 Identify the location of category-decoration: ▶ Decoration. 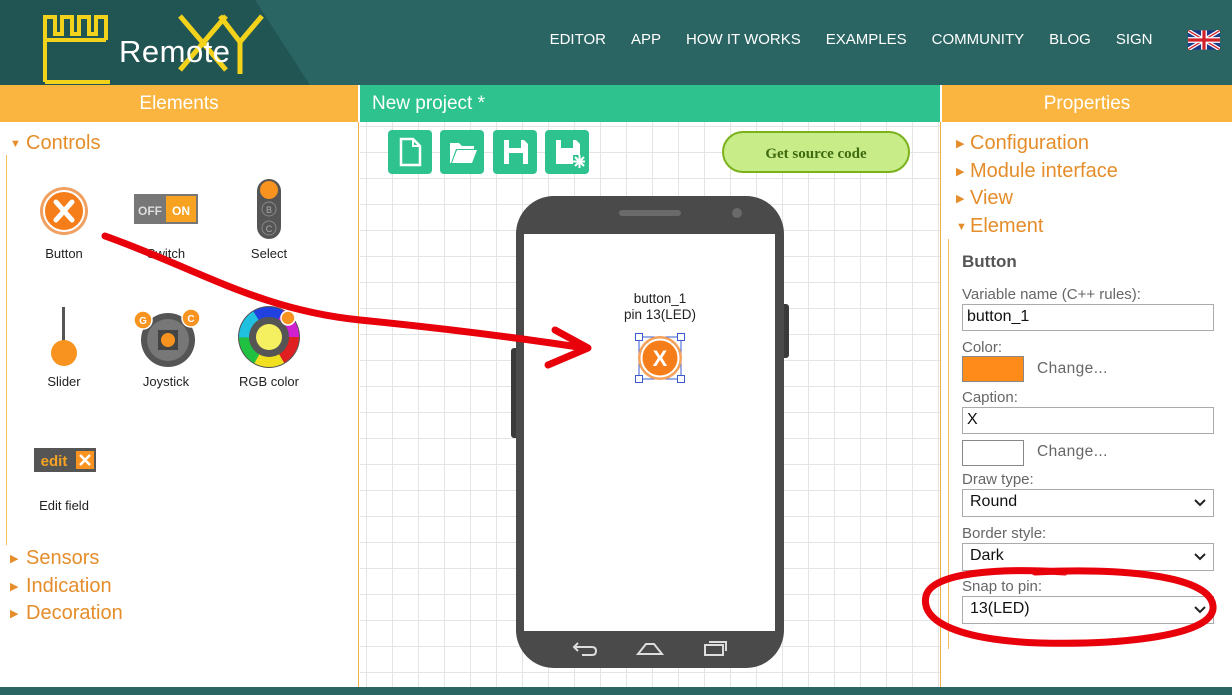
(66, 613).